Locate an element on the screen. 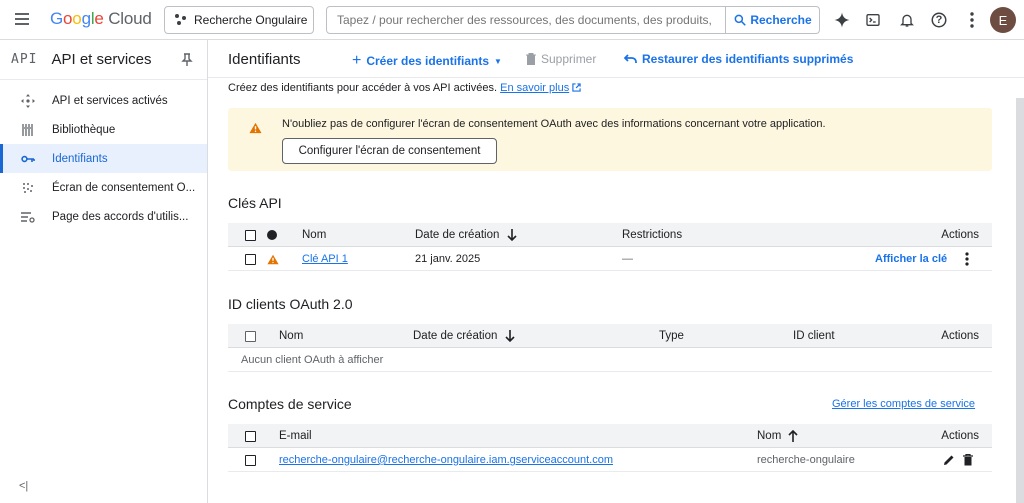  help-icon: ? is located at coordinates (939, 20).